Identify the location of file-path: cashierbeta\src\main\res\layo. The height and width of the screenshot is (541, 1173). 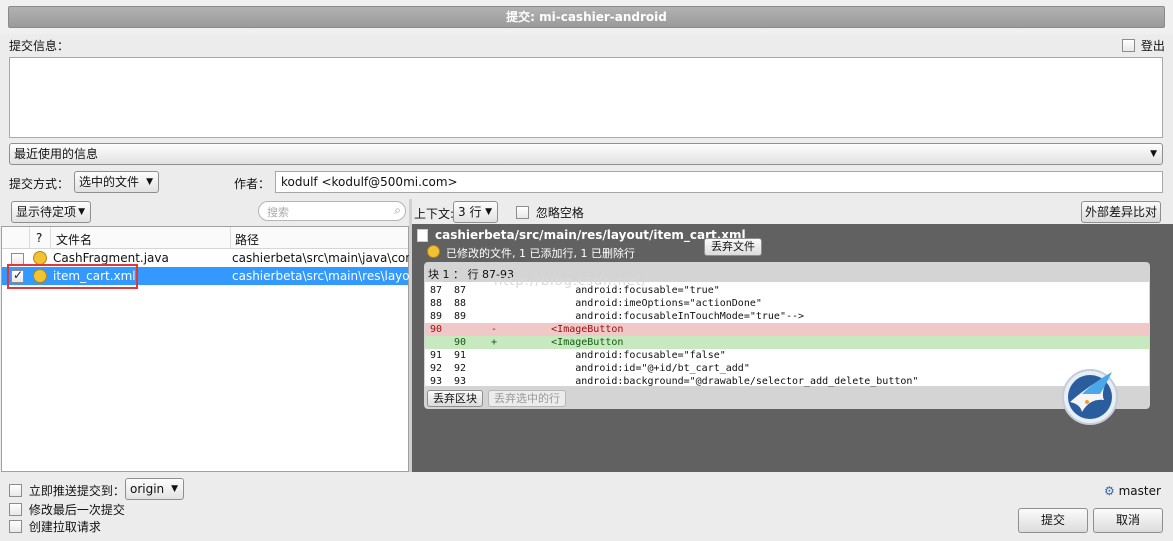
(321, 276).